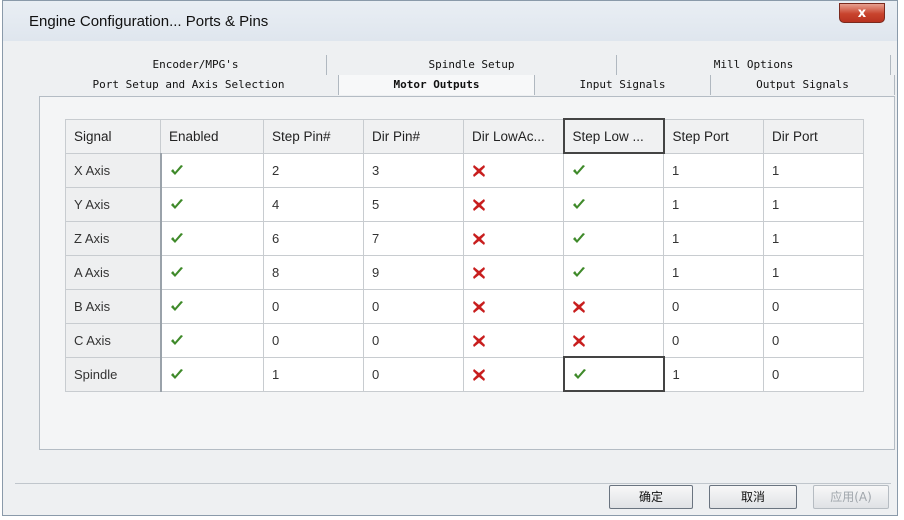  What do you see at coordinates (651, 497) in the screenshot?
I see `ok-button: 确定` at bounding box center [651, 497].